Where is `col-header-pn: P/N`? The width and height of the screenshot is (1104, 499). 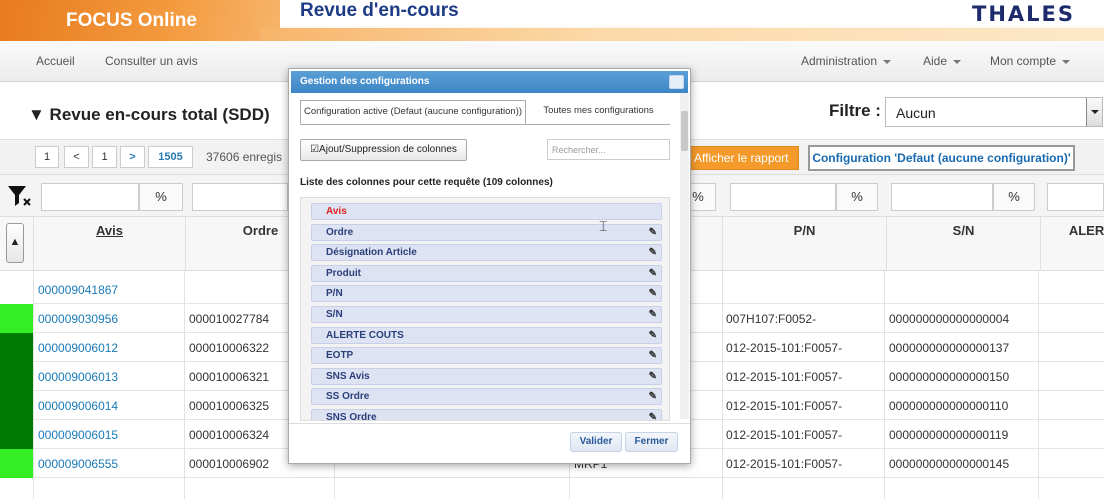
col-header-pn: P/N is located at coordinates (804, 244).